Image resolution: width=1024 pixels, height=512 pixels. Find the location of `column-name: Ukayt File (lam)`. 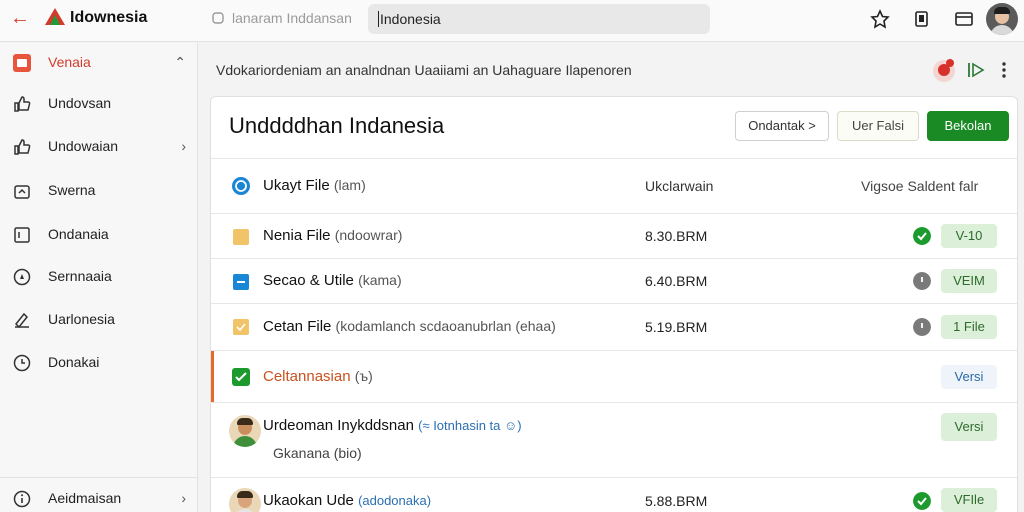

column-name: Ukayt File (lam) is located at coordinates (314, 185).